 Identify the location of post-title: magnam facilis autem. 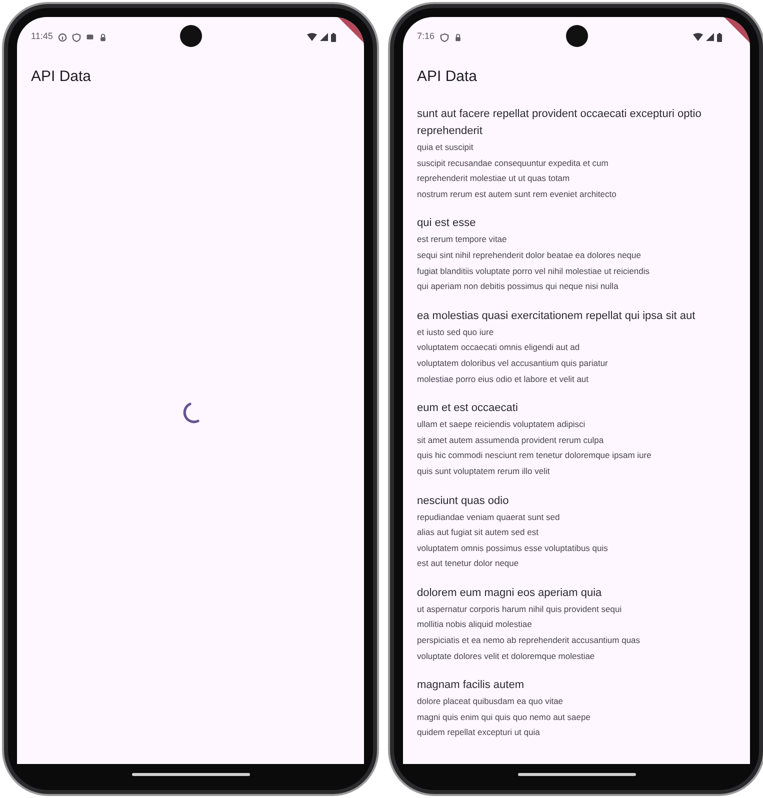
(471, 686).